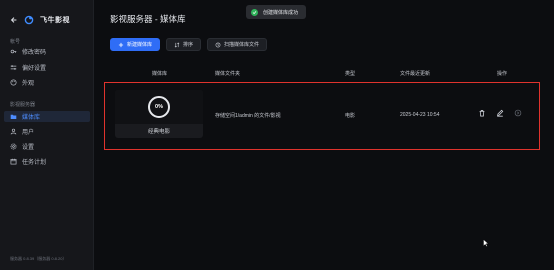 The height and width of the screenshot is (270, 554). I want to click on brand: 飞牛影视, so click(40, 20).